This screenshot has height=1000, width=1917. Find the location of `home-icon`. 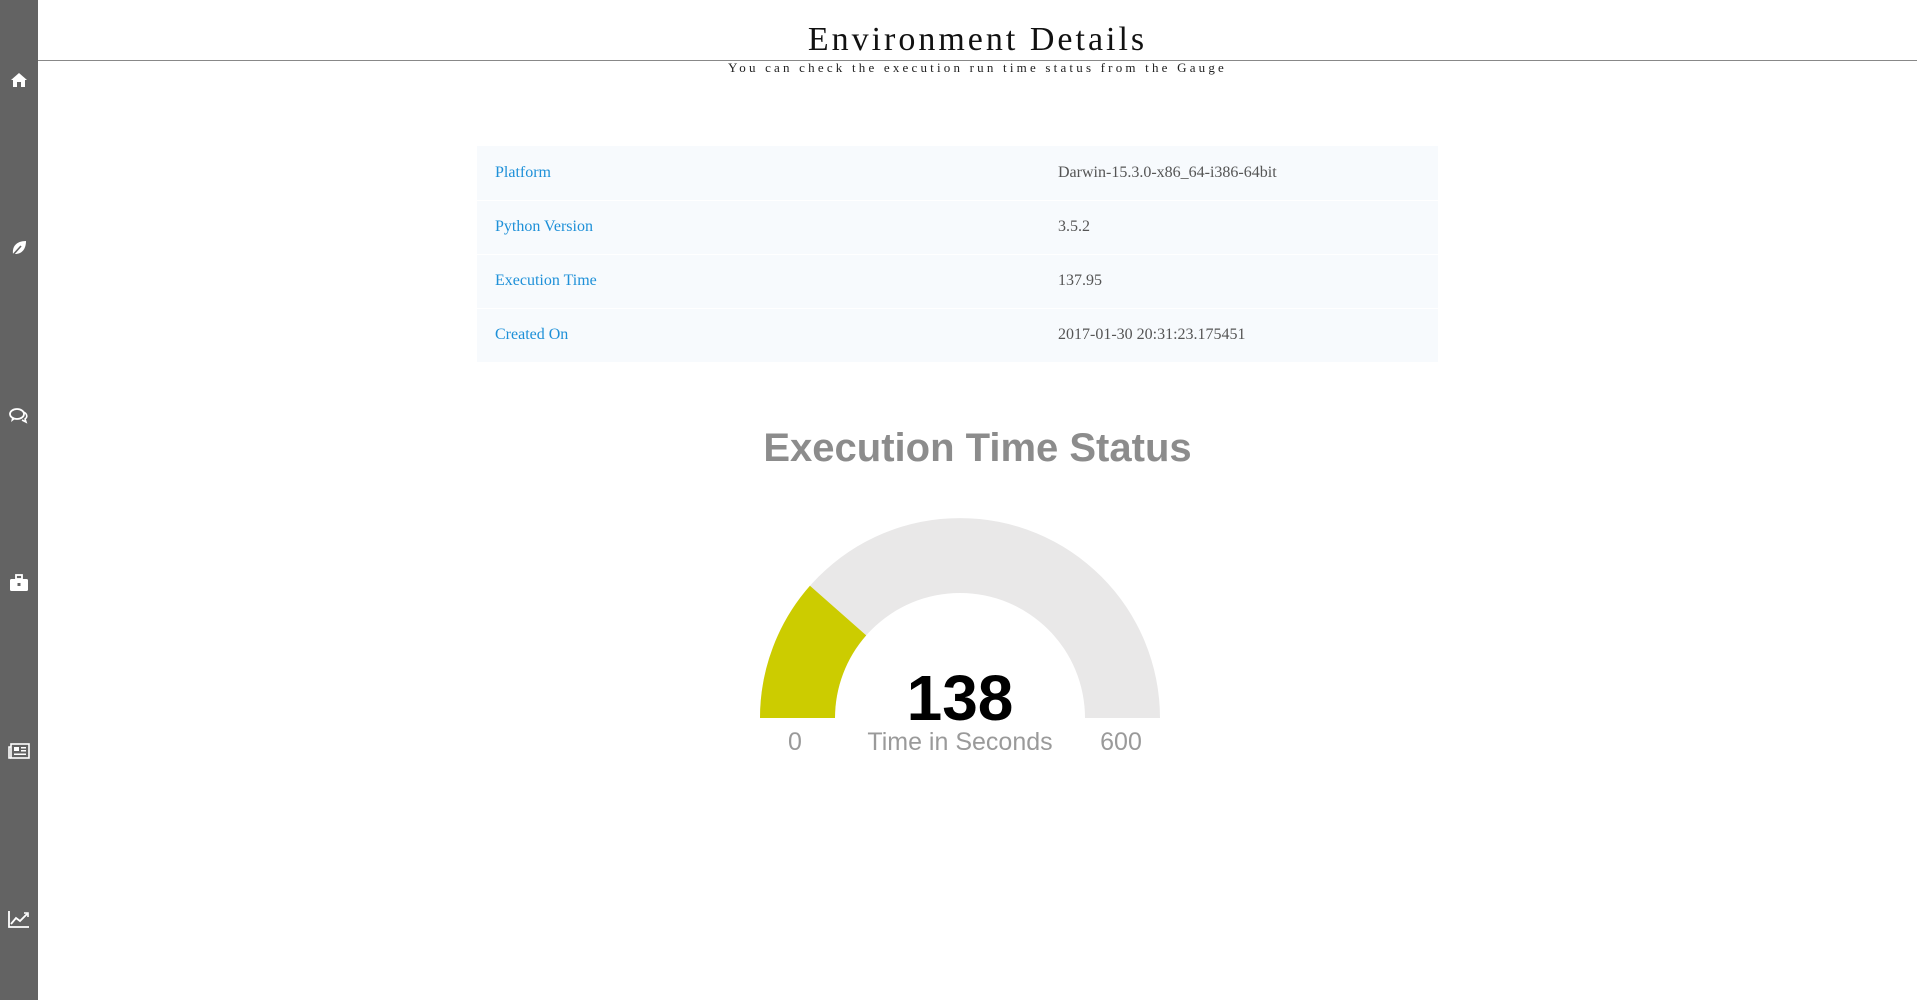

home-icon is located at coordinates (19, 80).